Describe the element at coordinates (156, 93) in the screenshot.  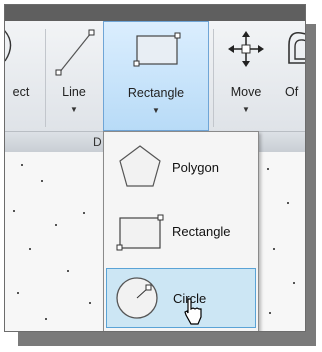
I see `rectangle-tool-label: Rectangle` at that location.